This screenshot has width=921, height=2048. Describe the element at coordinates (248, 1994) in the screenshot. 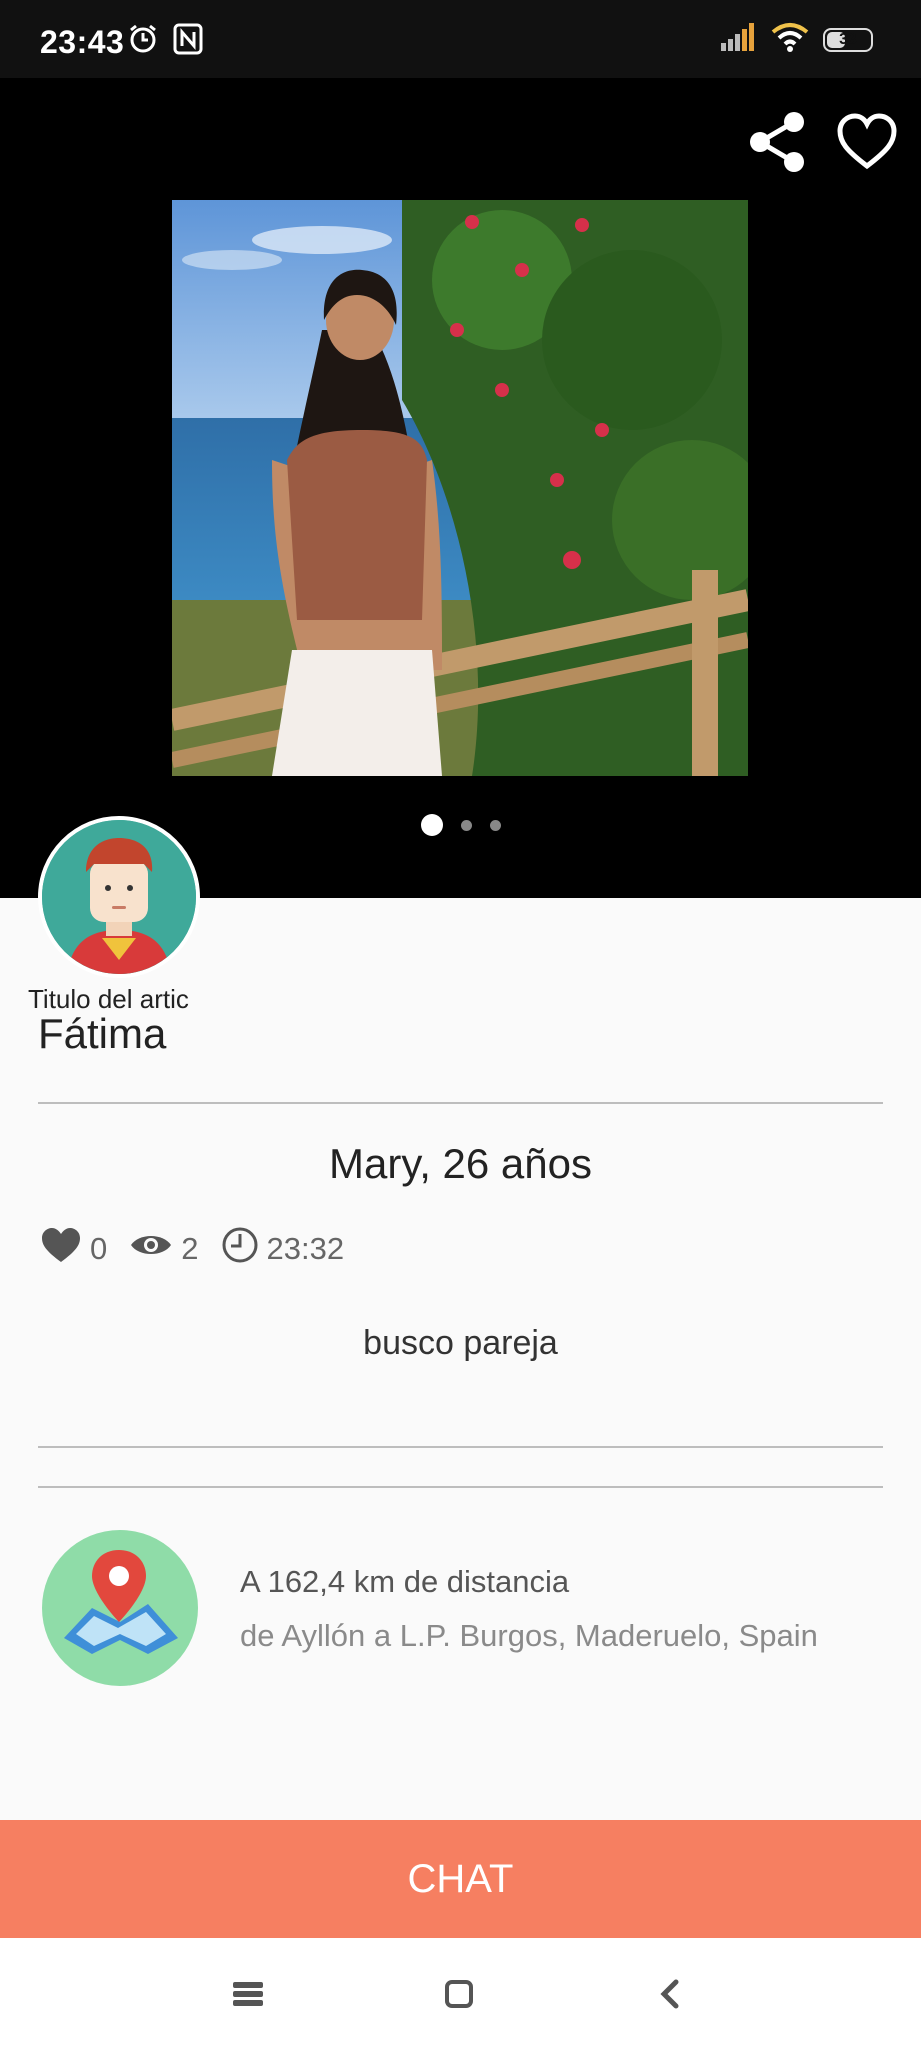

I see `menu-icon` at that location.